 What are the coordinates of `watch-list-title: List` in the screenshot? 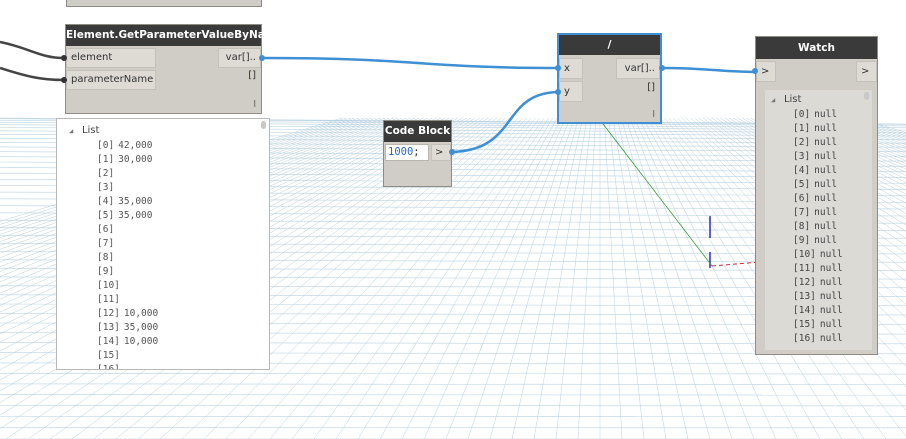 It's located at (792, 99).